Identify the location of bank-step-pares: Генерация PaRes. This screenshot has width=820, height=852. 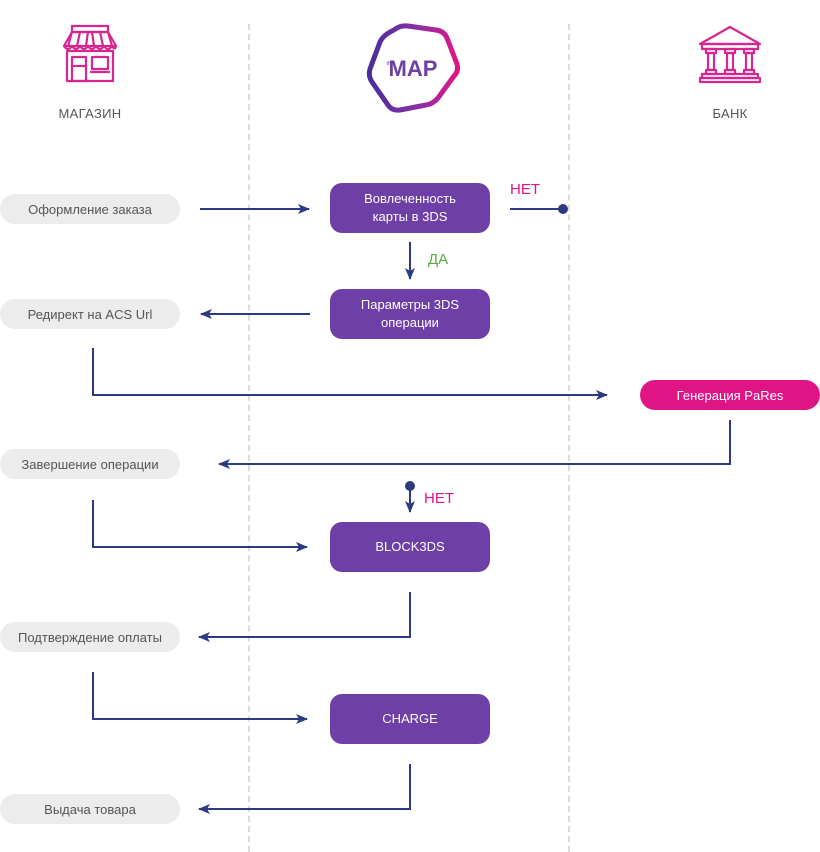
(730, 395).